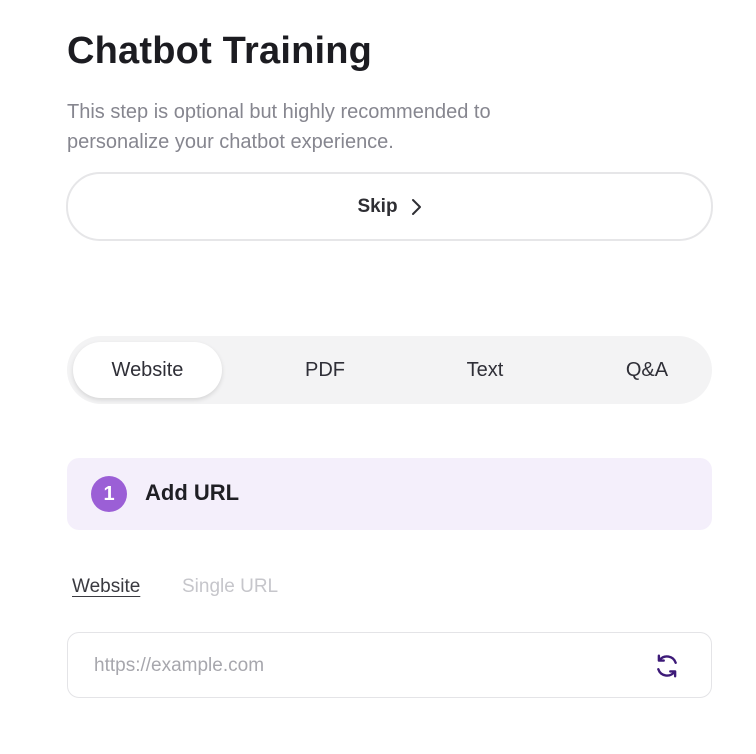 The height and width of the screenshot is (754, 756). I want to click on url-field, so click(389, 665).